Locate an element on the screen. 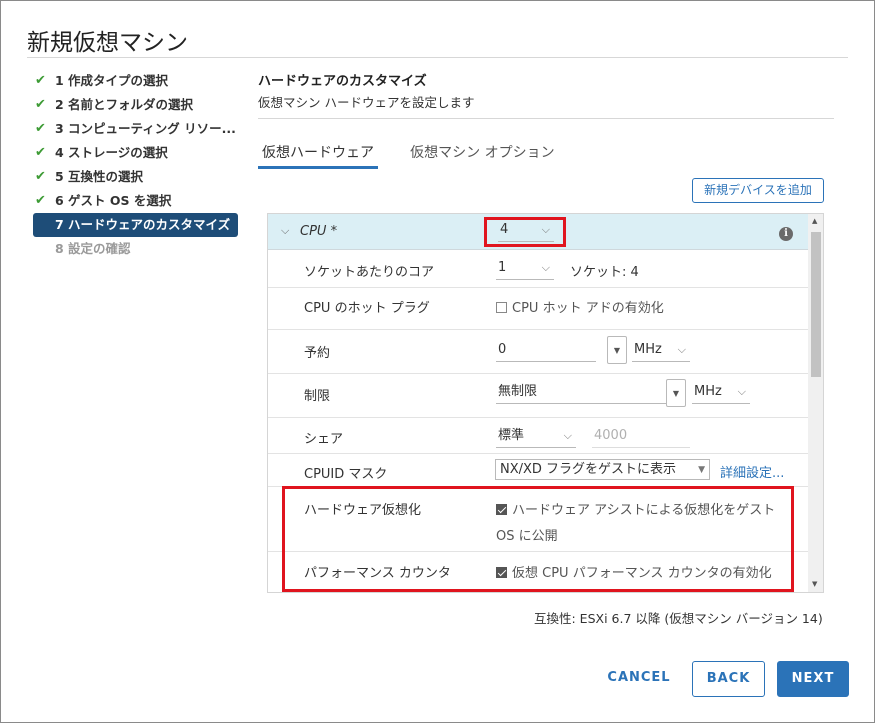 The image size is (875, 723). limit-label: 制限 is located at coordinates (317, 396).